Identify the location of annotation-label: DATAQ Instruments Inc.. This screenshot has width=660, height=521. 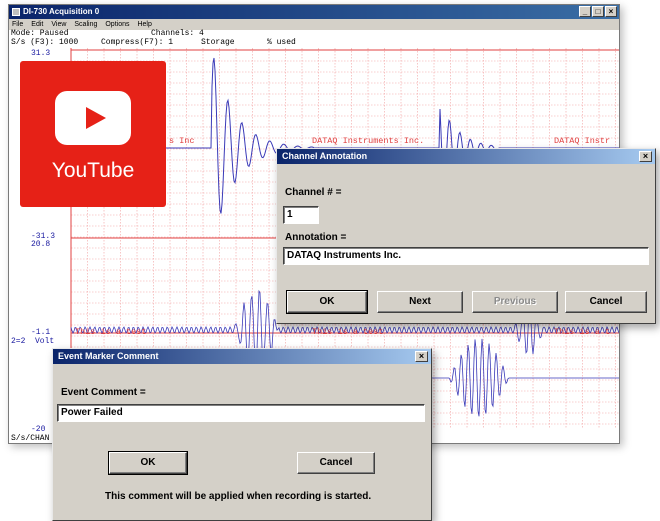
(368, 141).